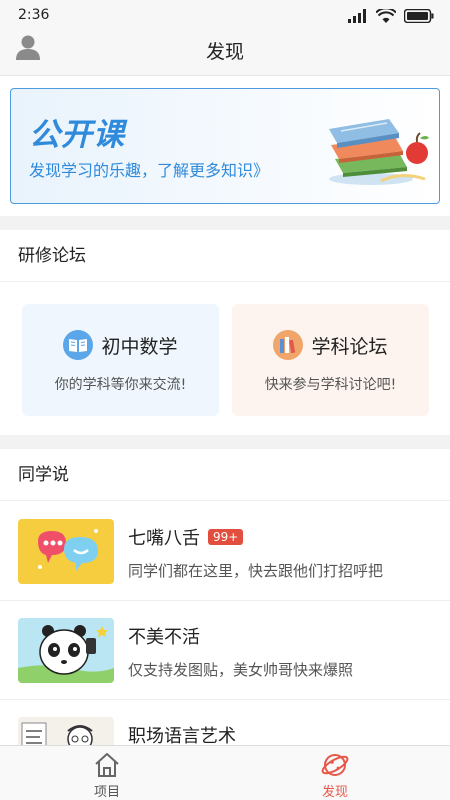  I want to click on nav-label: 项目, so click(106, 792).